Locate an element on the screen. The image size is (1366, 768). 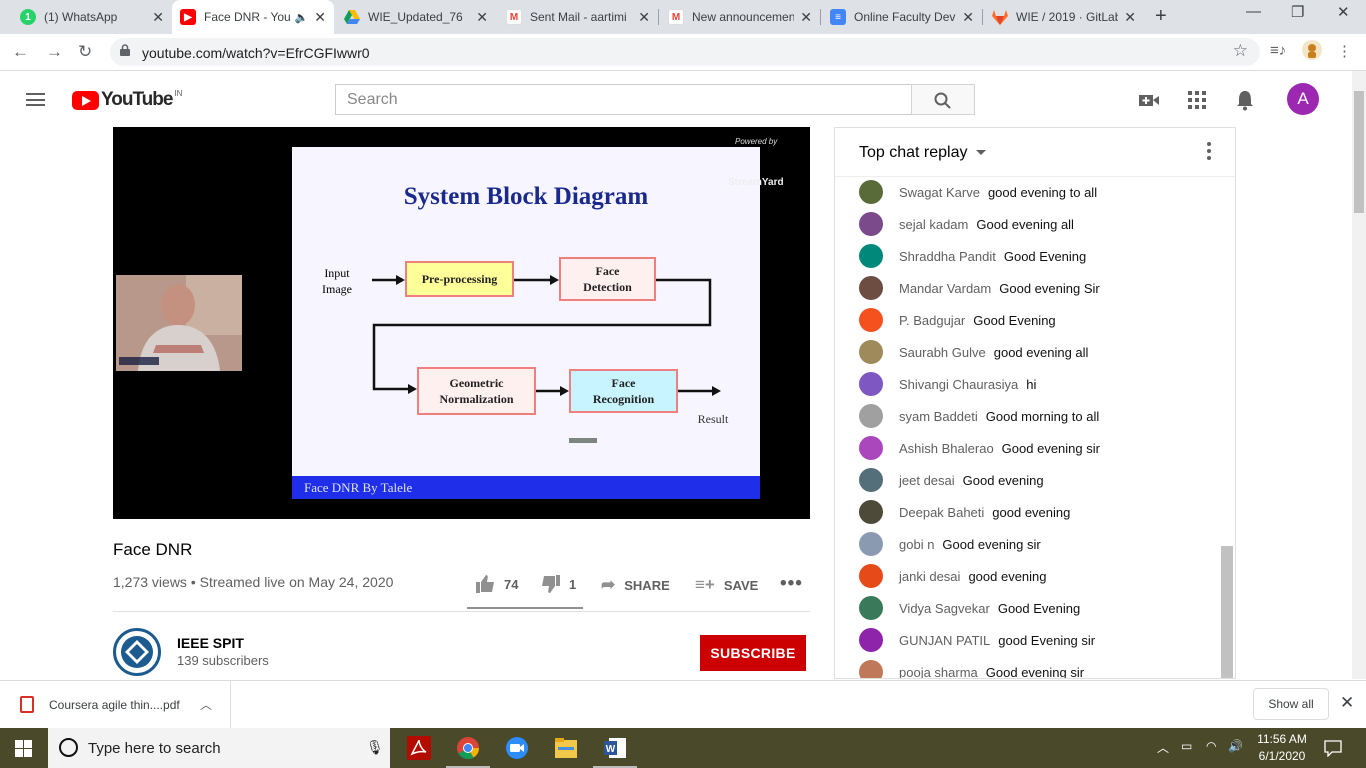
close-window-button: ✕ is located at coordinates (1343, 12).